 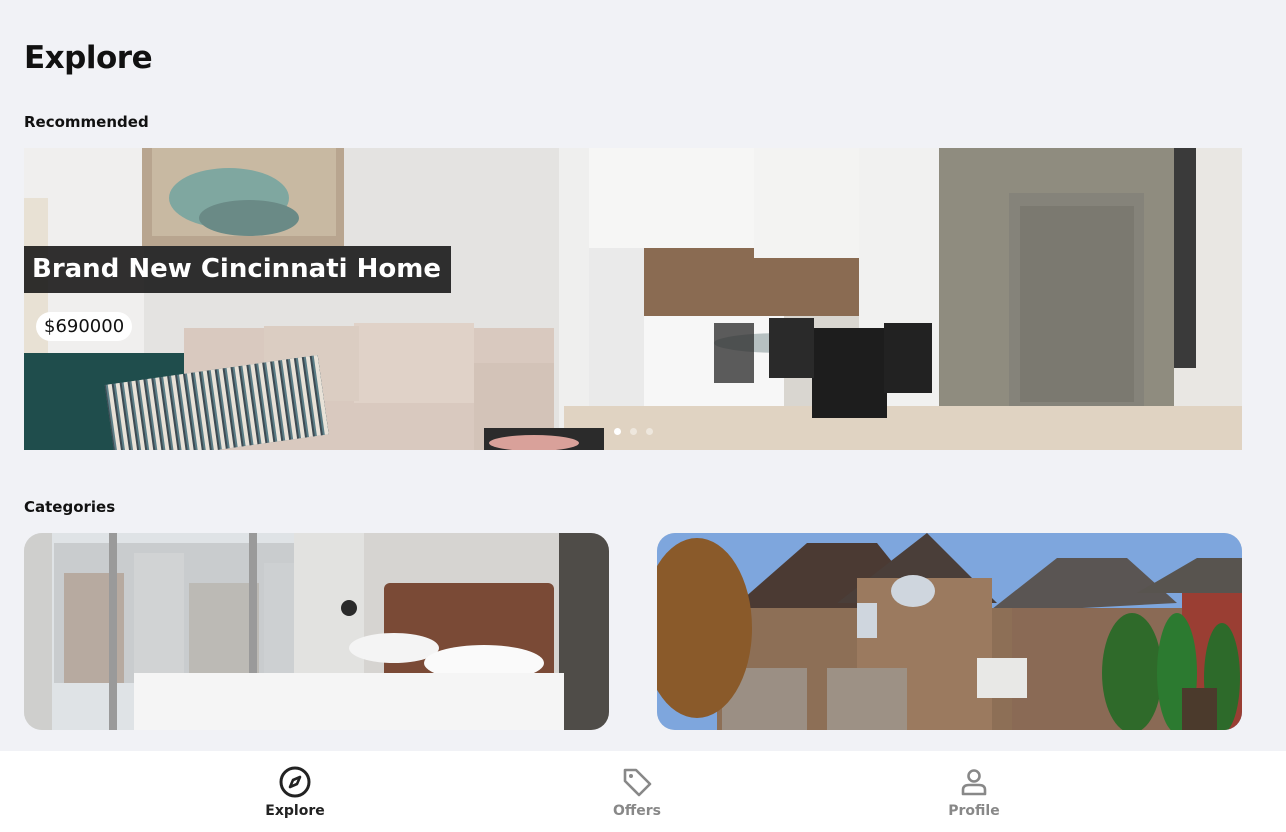 What do you see at coordinates (974, 782) in the screenshot?
I see `person-icon` at bounding box center [974, 782].